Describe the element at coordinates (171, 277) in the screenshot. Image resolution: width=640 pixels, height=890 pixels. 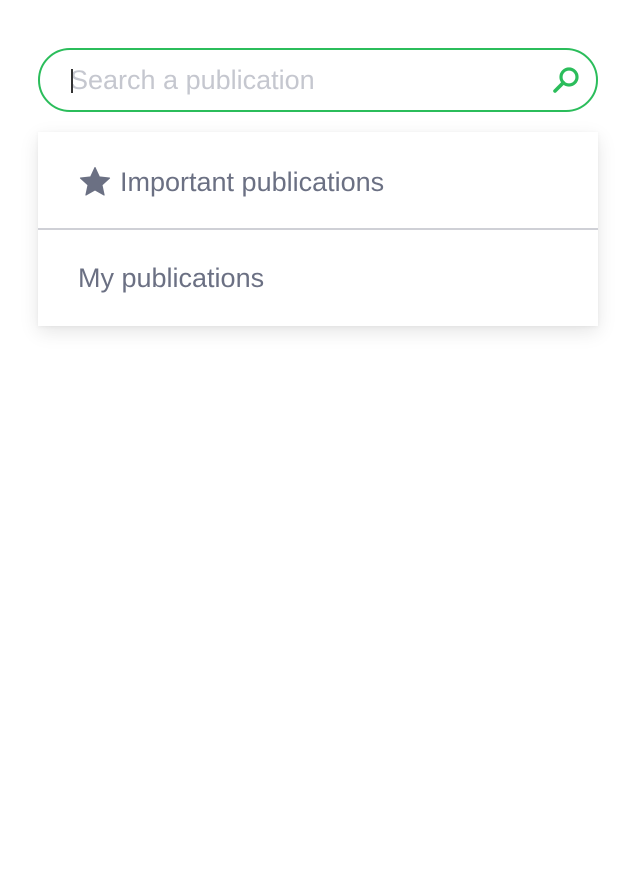
I see `dropdown-item-label: My publications` at that location.